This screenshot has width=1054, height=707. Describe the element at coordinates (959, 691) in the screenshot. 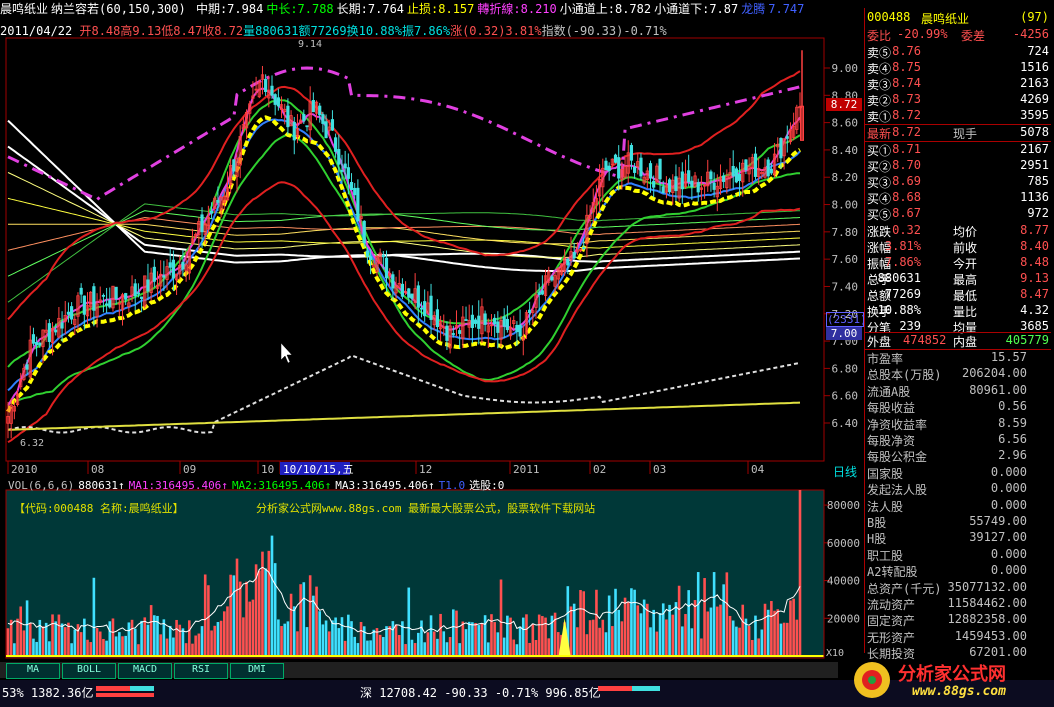

I see `logo-url: www.88gs.com` at that location.